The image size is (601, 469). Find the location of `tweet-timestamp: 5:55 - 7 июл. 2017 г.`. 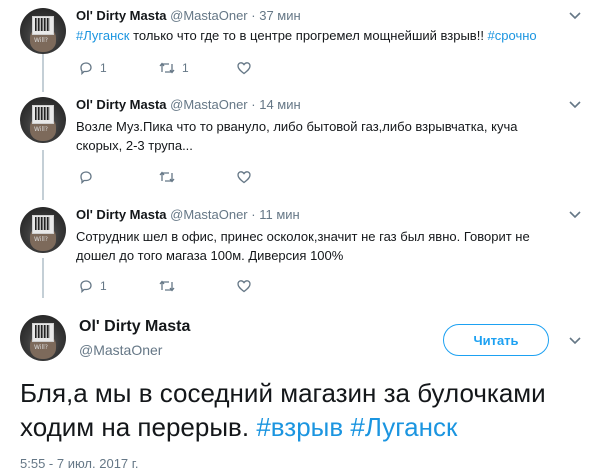

tweet-timestamp: 5:55 - 7 июл. 2017 г. is located at coordinates (79, 462).